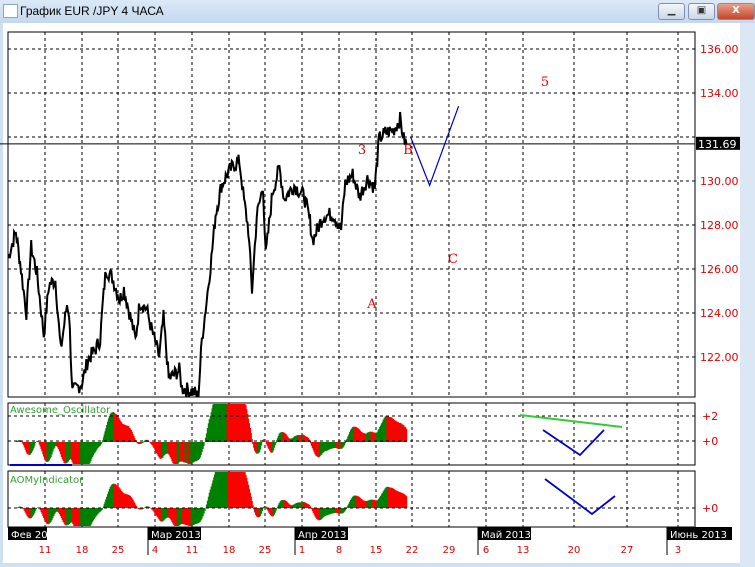  I want to click on day-label: 1, so click(302, 550).